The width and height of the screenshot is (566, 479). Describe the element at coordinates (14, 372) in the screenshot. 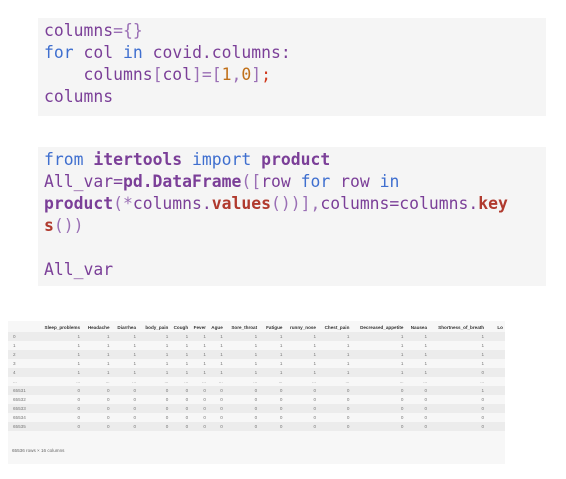

I see `row-index: 4` at that location.